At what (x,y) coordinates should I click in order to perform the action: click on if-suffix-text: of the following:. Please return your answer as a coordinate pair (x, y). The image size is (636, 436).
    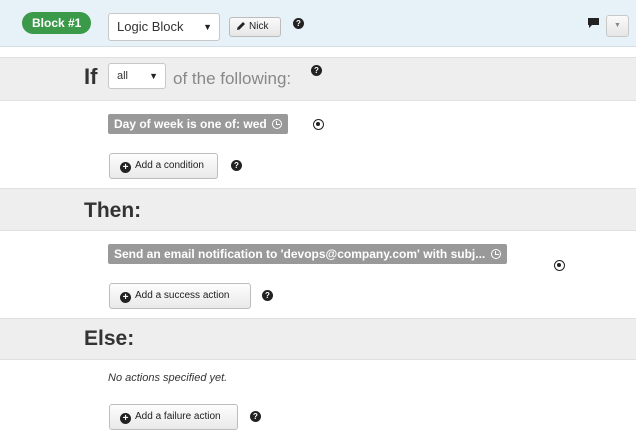
    Looking at the image, I should click on (232, 78).